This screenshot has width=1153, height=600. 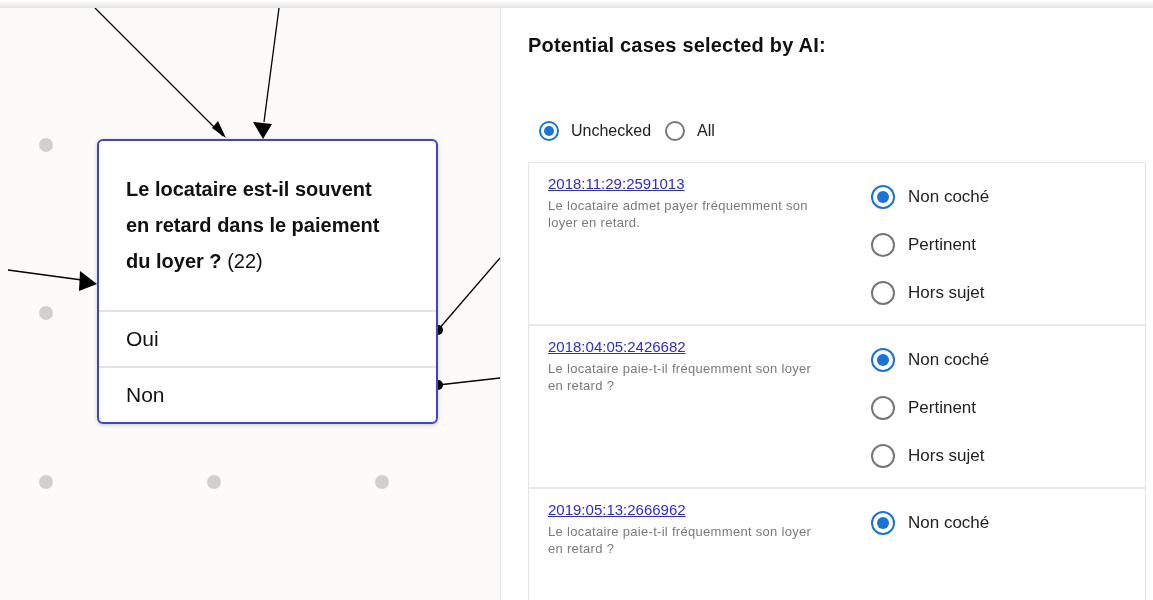 What do you see at coordinates (267, 338) in the screenshot?
I see `node-answer: Oui` at bounding box center [267, 338].